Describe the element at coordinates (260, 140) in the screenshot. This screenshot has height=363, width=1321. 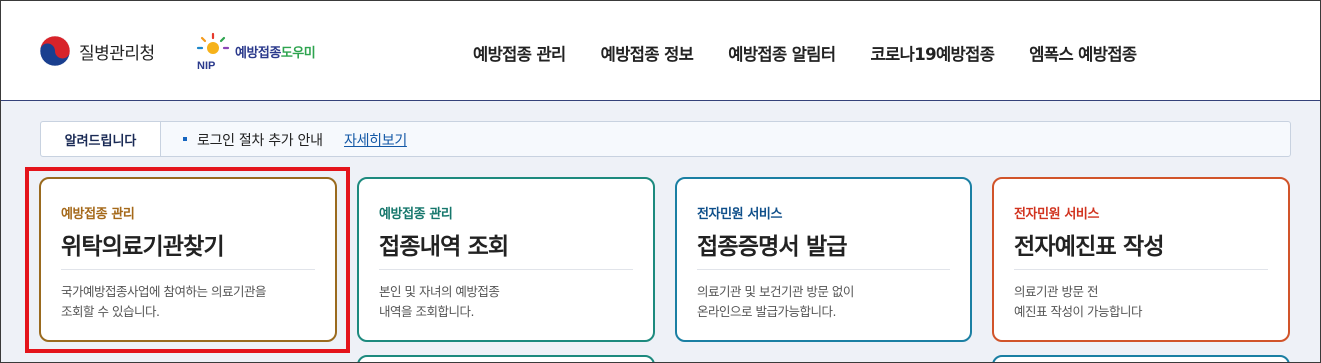
I see `notice-text: 로그인 절차 추가 안내` at that location.